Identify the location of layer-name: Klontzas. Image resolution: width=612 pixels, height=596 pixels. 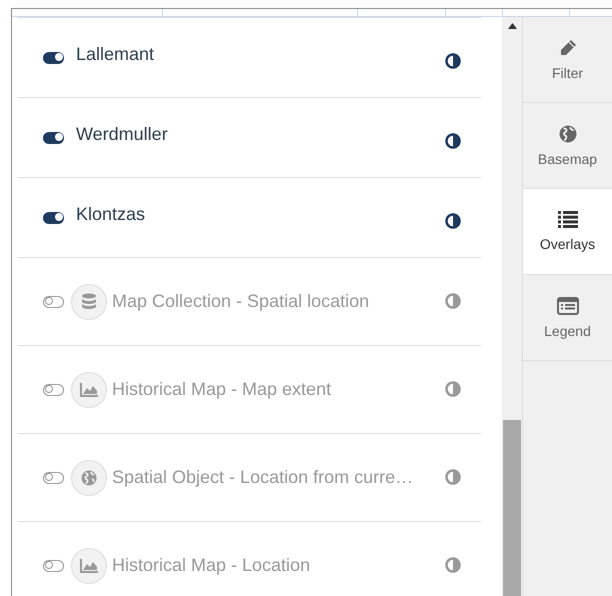
(111, 214).